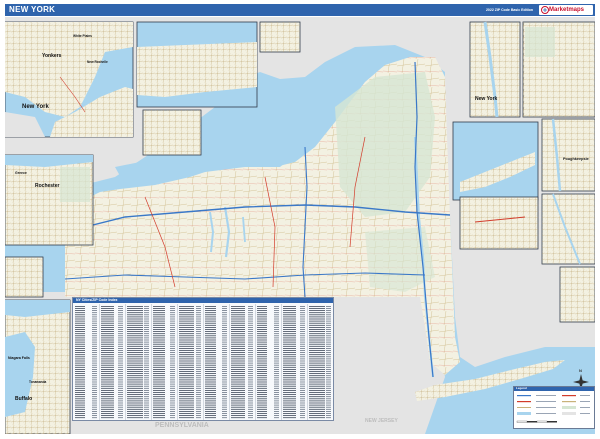 The image size is (600, 439). What do you see at coordinates (49, 200) in the screenshot?
I see `inset-rochester` at bounding box center [49, 200].